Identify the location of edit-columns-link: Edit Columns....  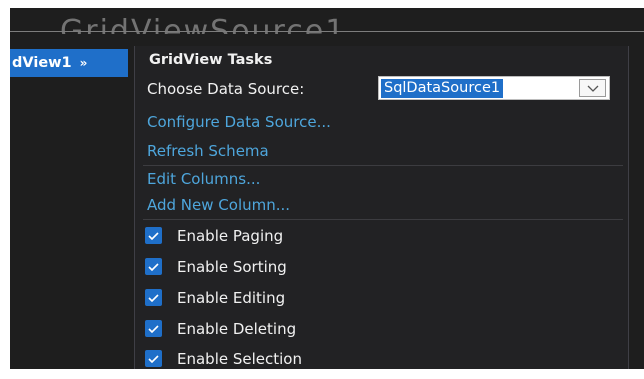
(203, 179).